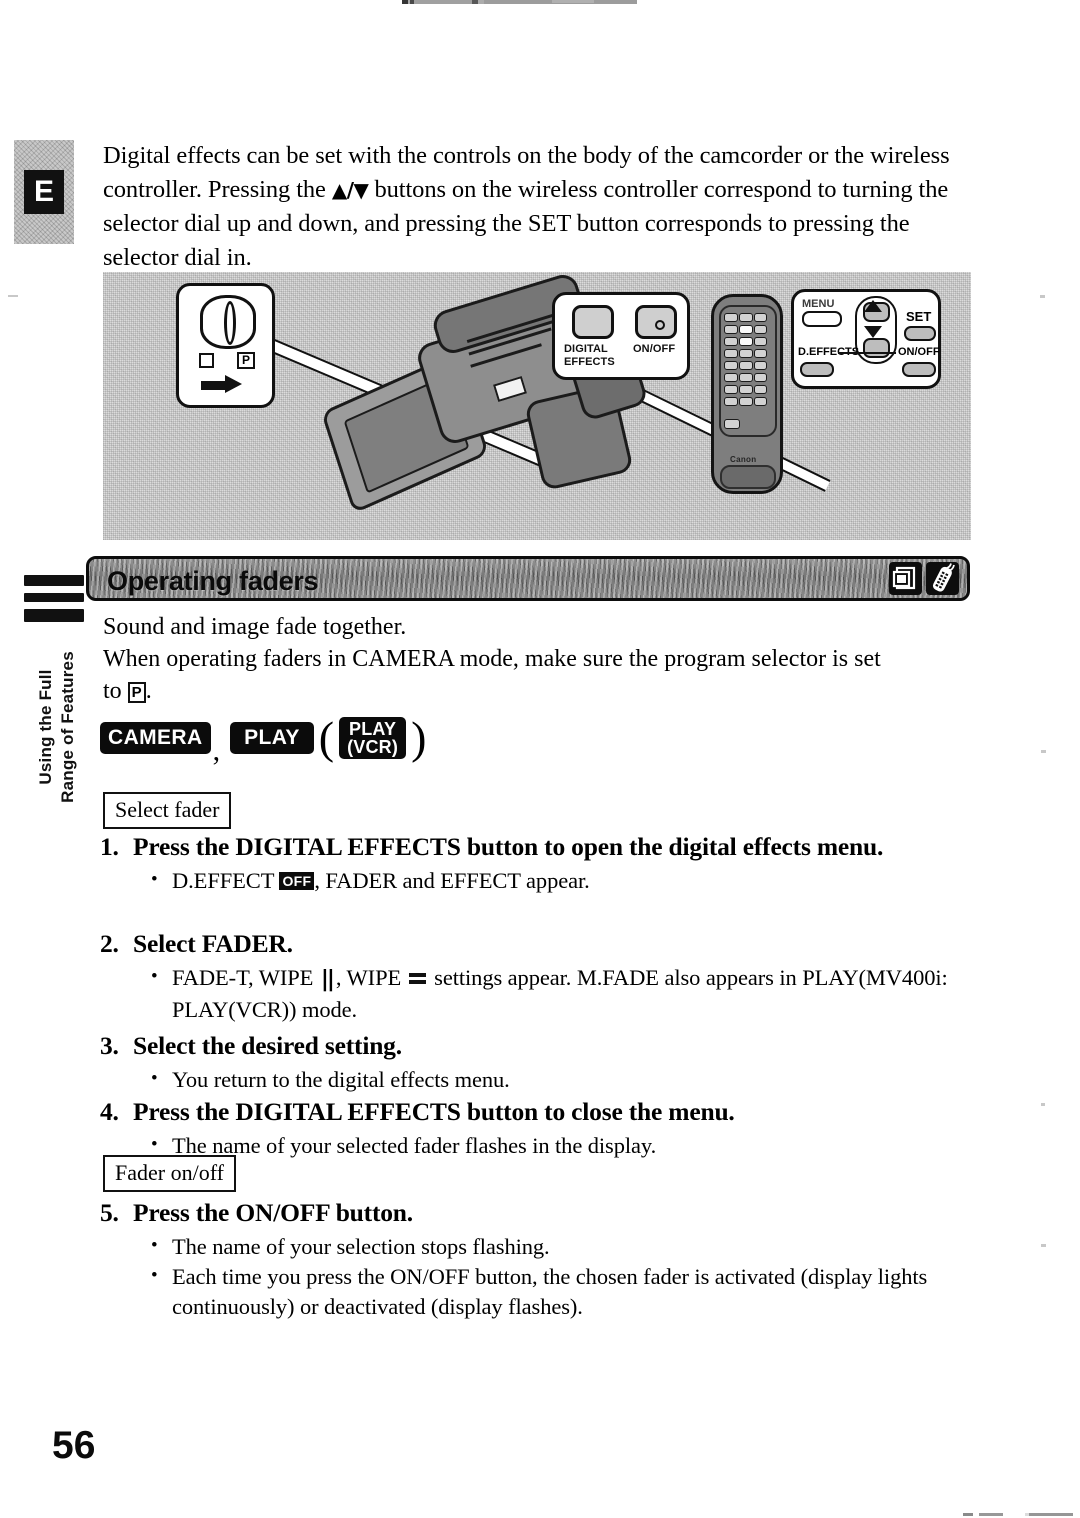 This screenshot has height=1518, width=1080. What do you see at coordinates (109, 846) in the screenshot?
I see `step-1-number: 1.` at bounding box center [109, 846].